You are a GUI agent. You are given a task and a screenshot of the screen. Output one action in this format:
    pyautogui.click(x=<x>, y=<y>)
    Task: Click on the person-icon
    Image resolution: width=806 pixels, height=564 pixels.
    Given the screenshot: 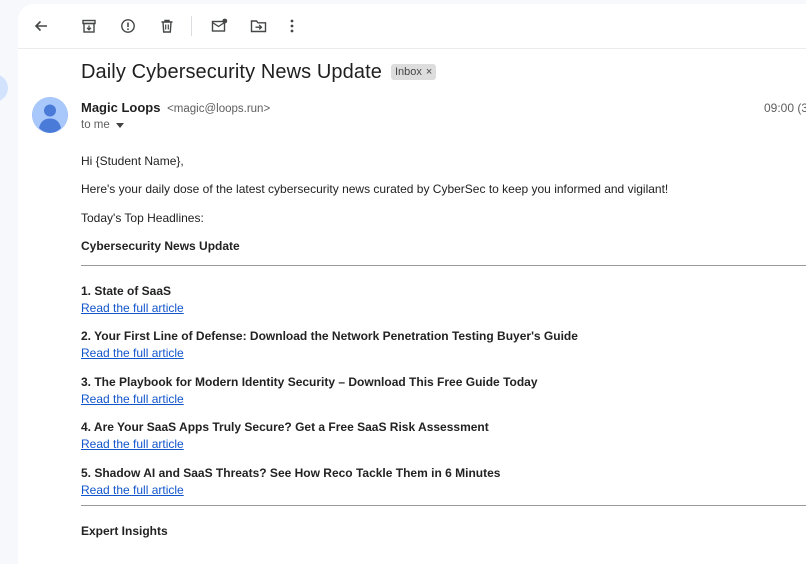 What is the action you would take?
    pyautogui.click(x=50, y=115)
    